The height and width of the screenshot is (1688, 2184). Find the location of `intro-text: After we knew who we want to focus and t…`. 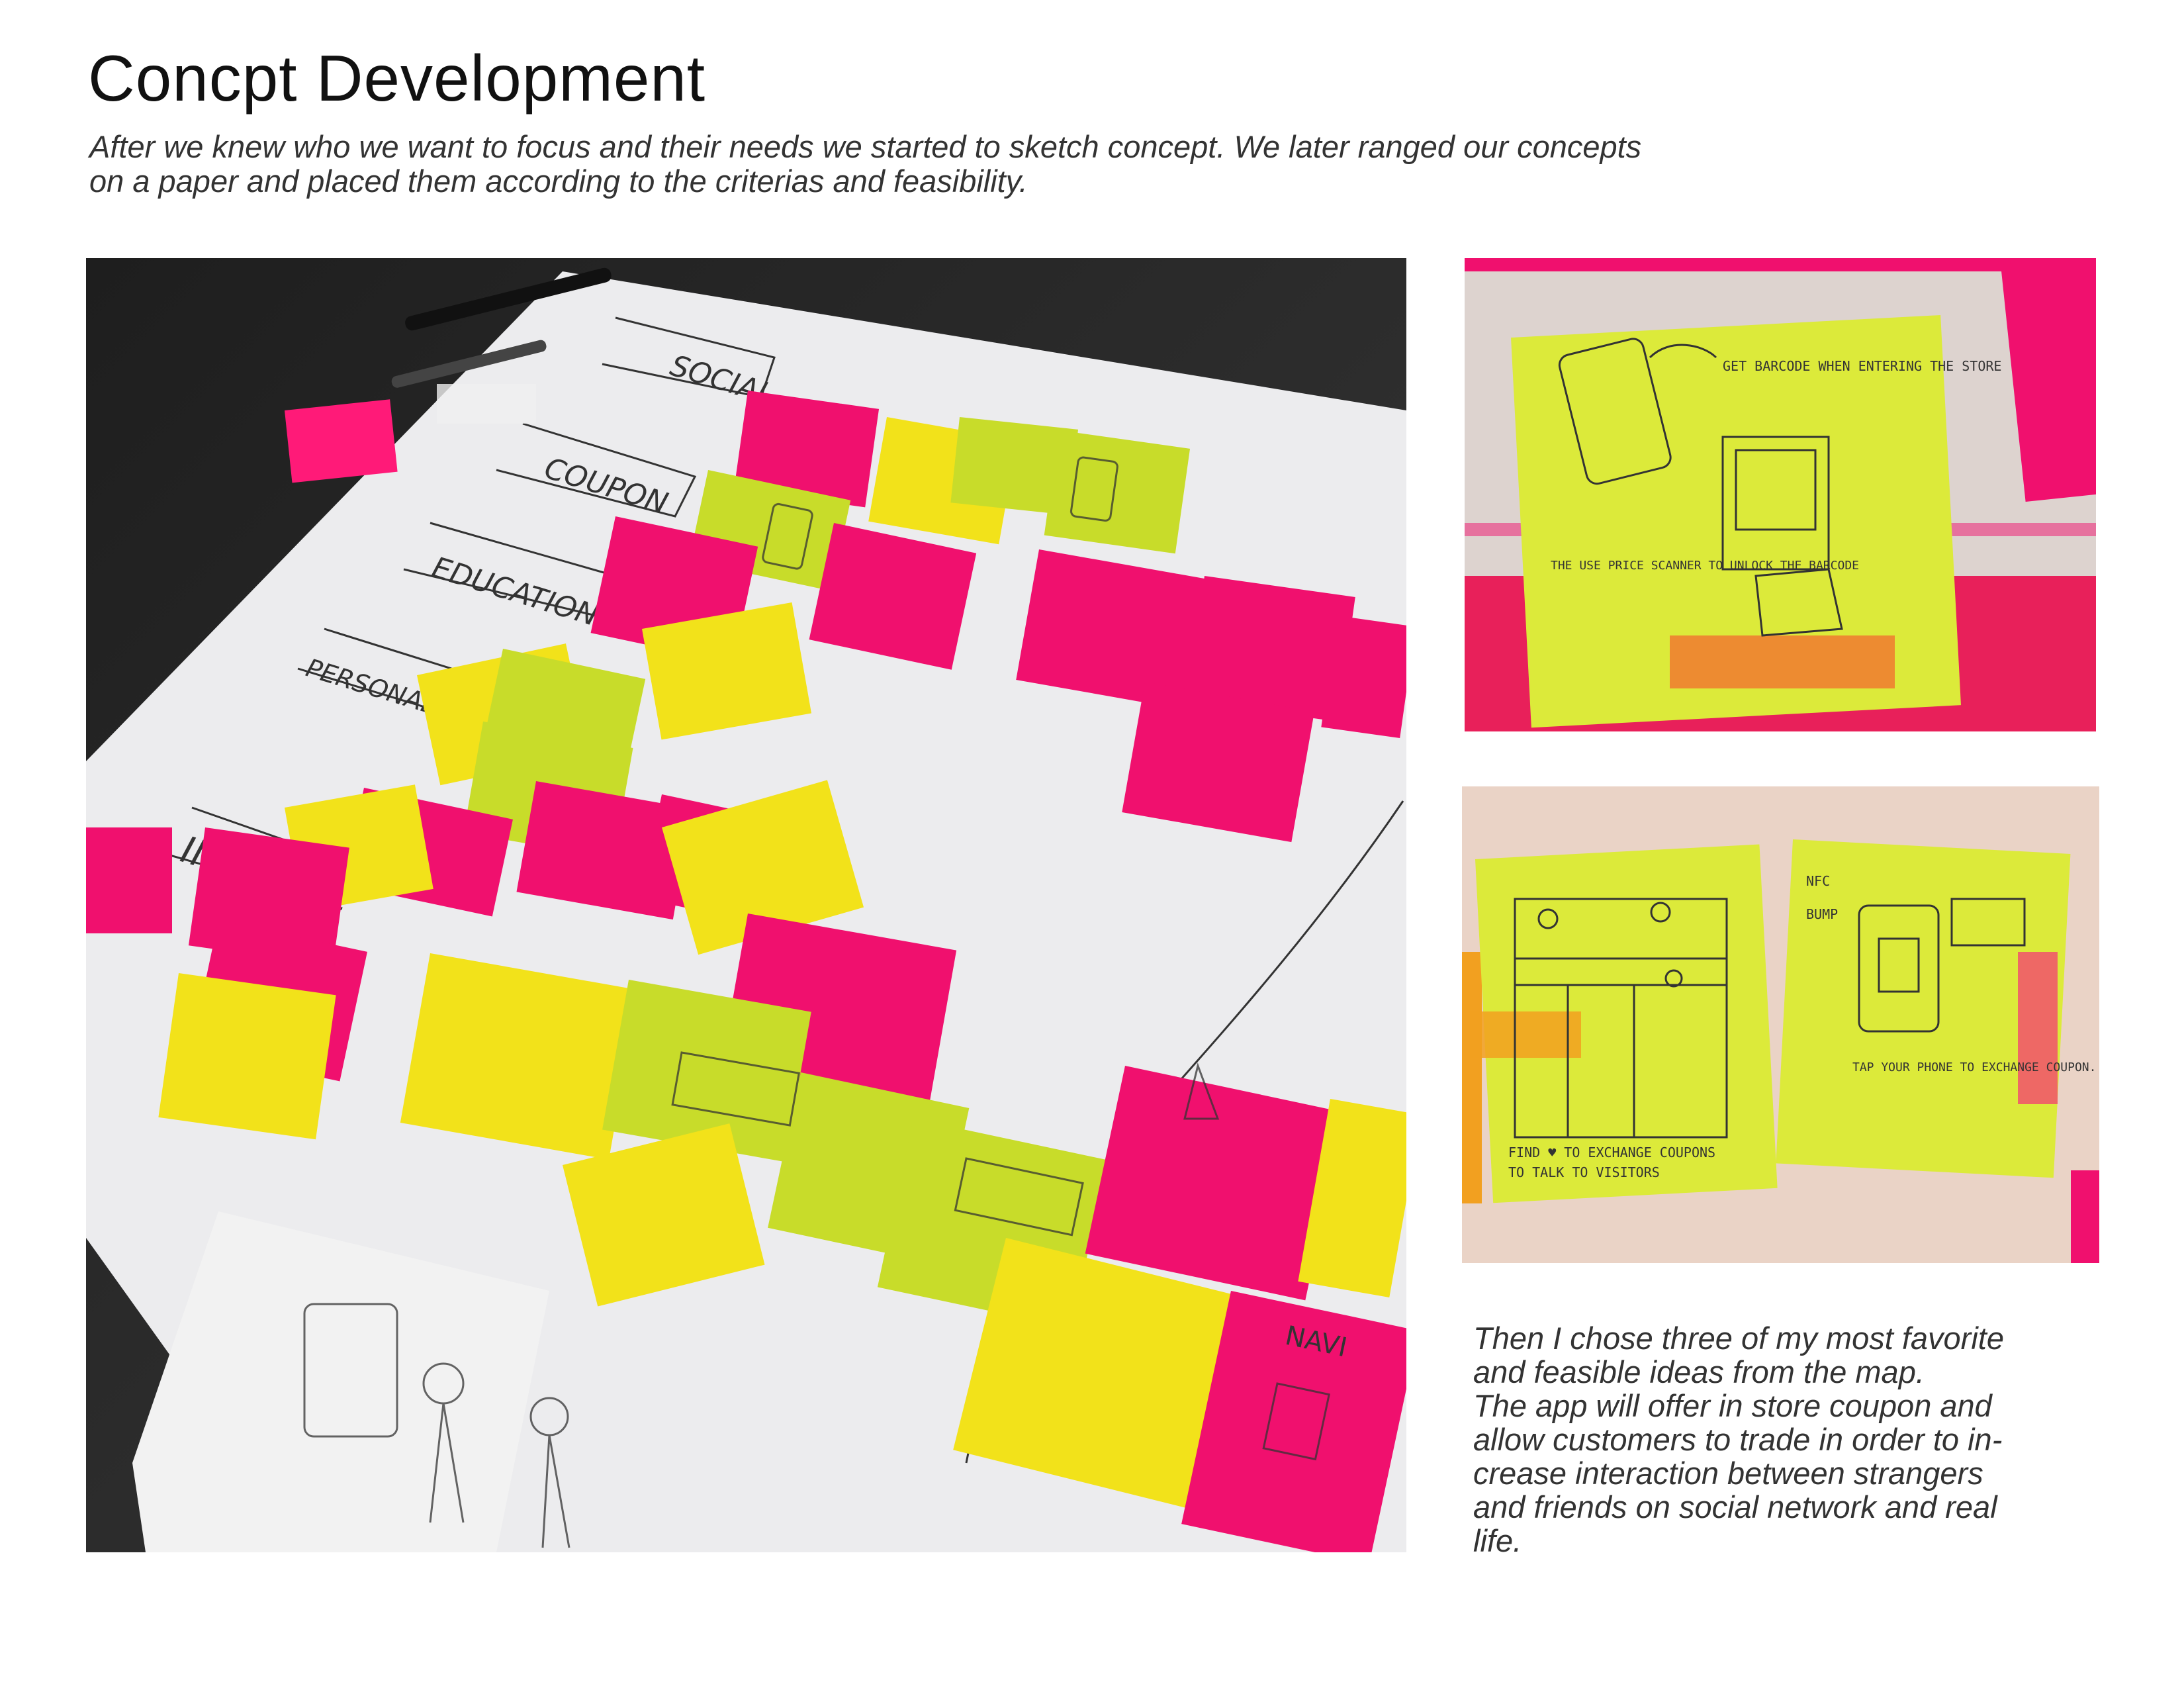

intro-text: After we knew who we want to focus and t… is located at coordinates (1049, 164).